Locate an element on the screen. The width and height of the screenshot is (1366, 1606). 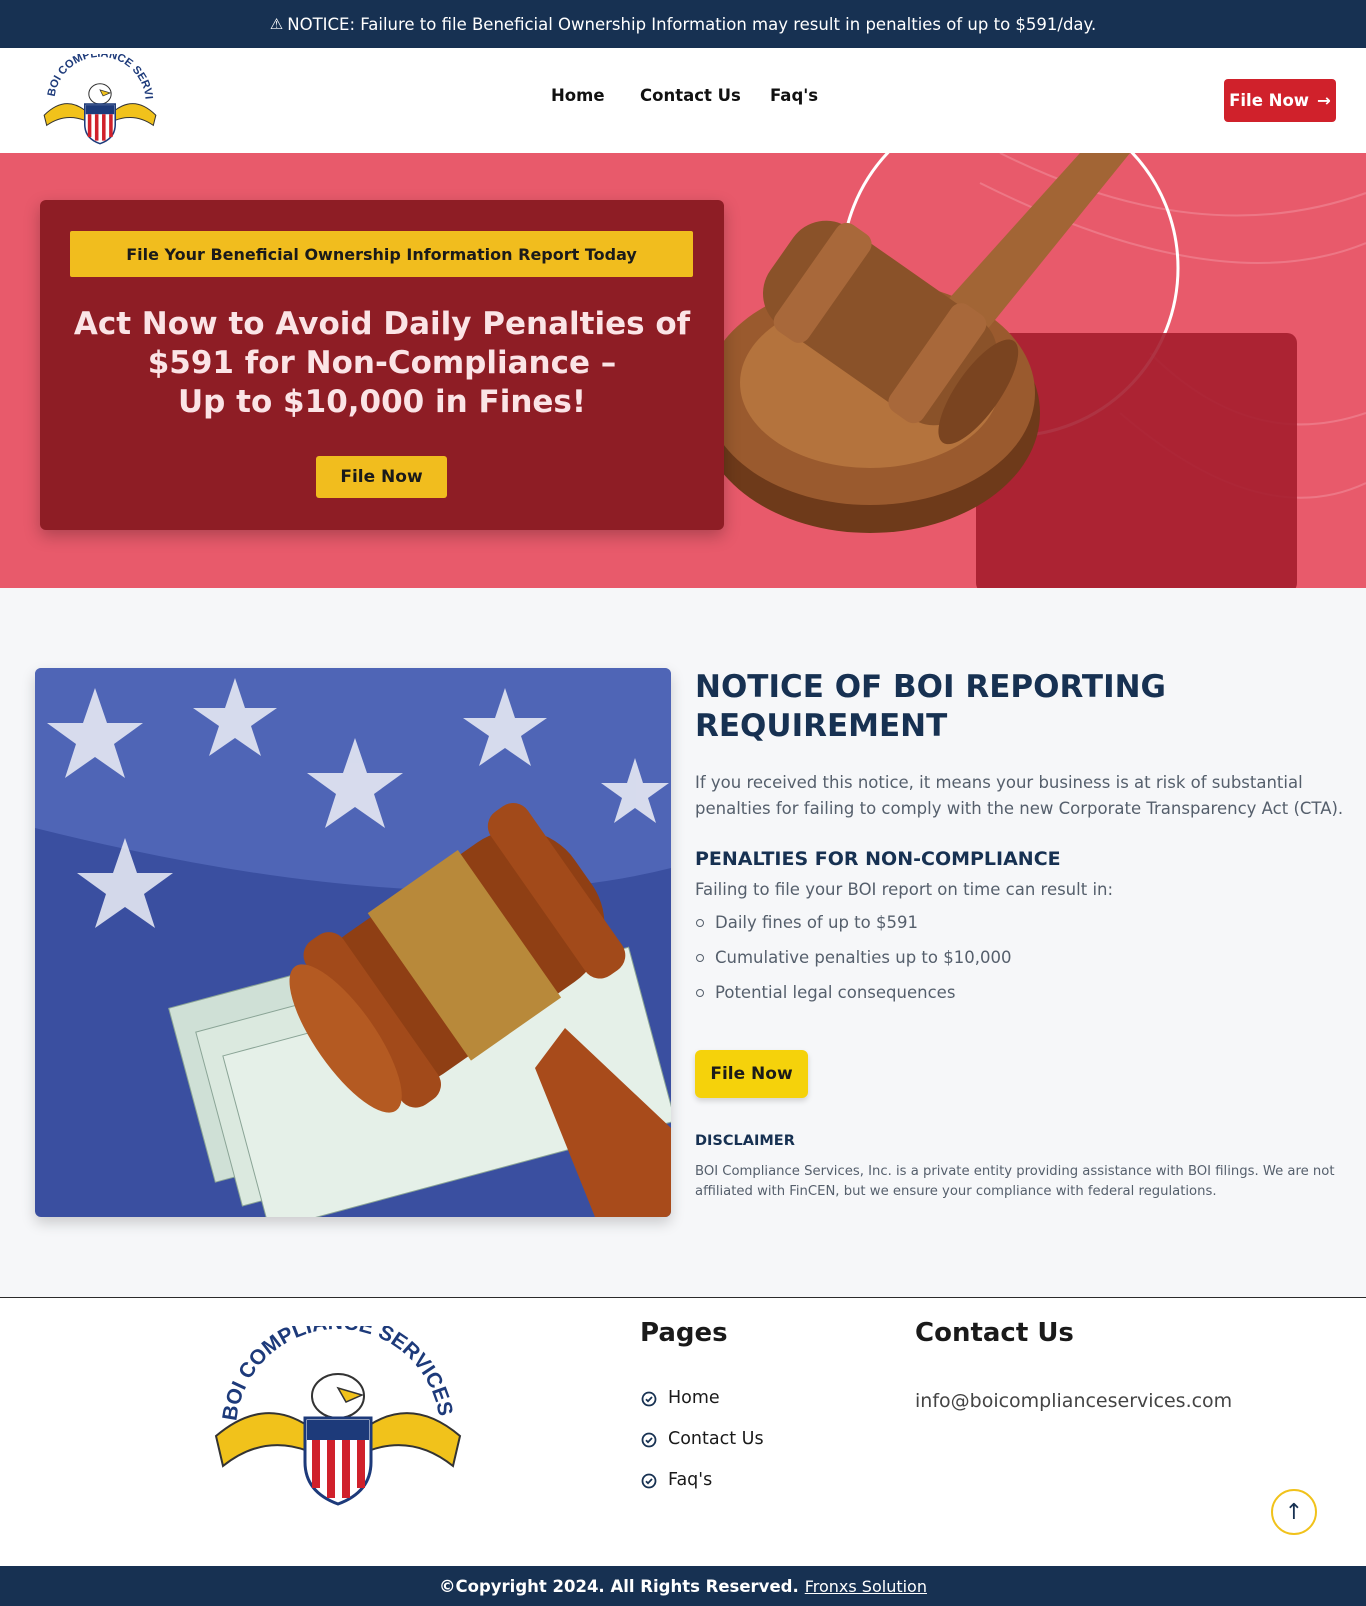
footer-pages-list: Home Contact Us Faq's is located at coordinates (702, 1449).